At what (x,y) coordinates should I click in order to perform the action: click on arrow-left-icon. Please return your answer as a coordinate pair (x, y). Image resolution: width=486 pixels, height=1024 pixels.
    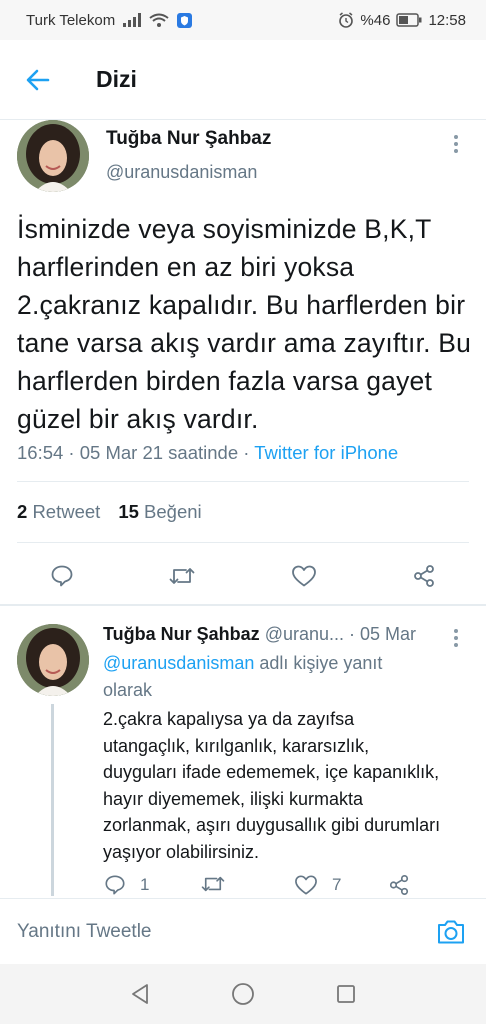
    Looking at the image, I should click on (38, 79).